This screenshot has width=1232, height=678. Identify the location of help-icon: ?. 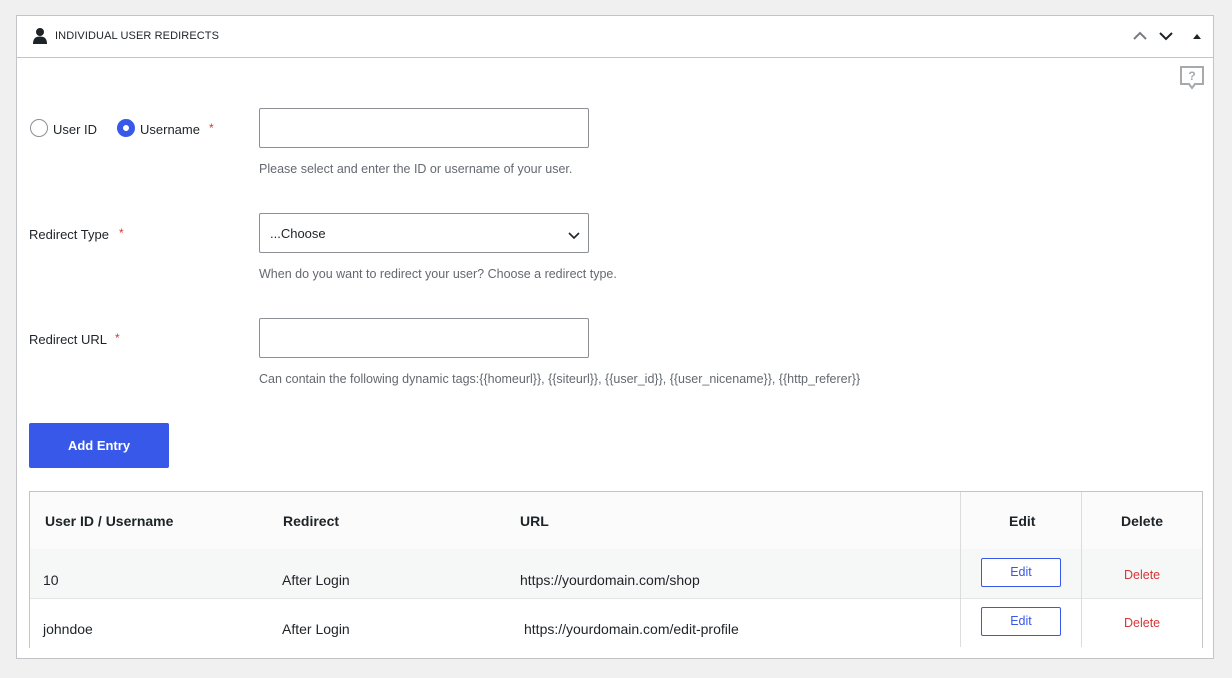
(1192, 78).